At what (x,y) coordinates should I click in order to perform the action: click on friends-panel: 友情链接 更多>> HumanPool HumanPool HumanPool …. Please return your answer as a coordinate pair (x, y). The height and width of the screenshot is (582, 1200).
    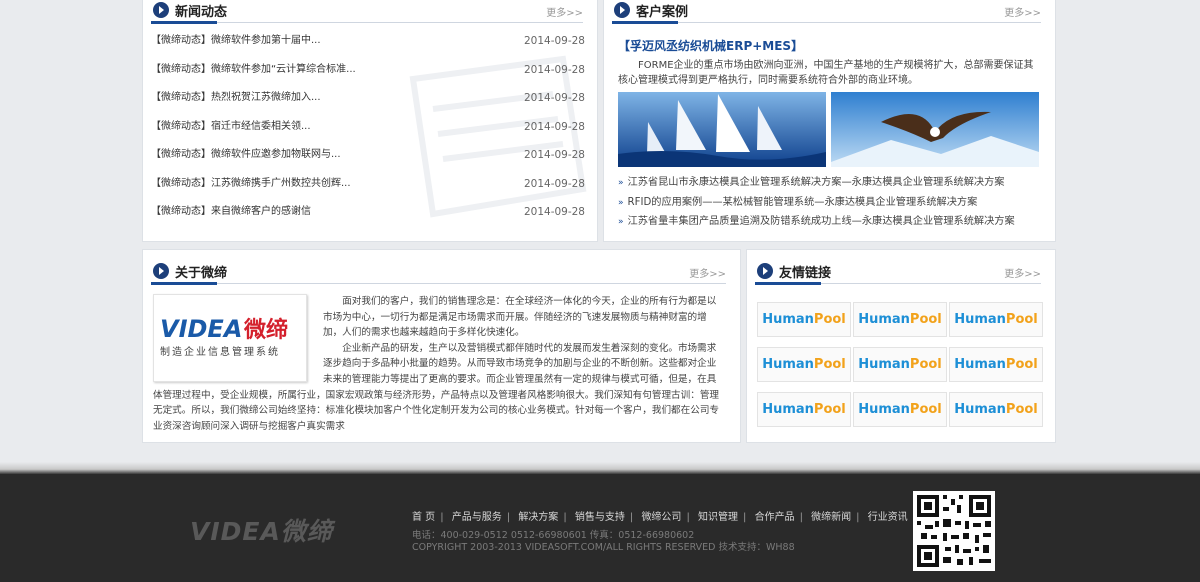
    Looking at the image, I should click on (901, 346).